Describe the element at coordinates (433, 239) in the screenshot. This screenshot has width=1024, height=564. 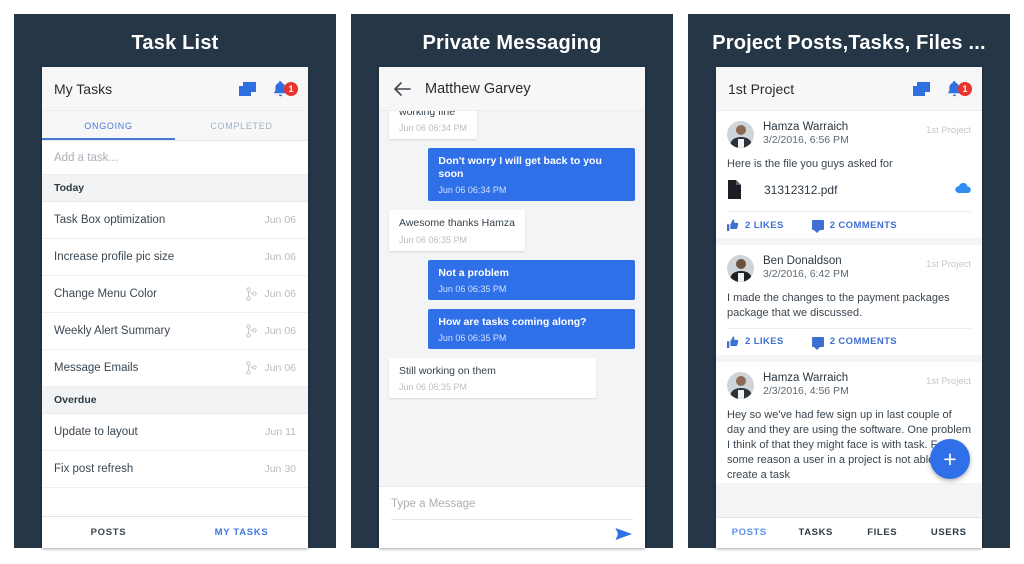
I see `message-time: Jun 06 06:35 PM` at that location.